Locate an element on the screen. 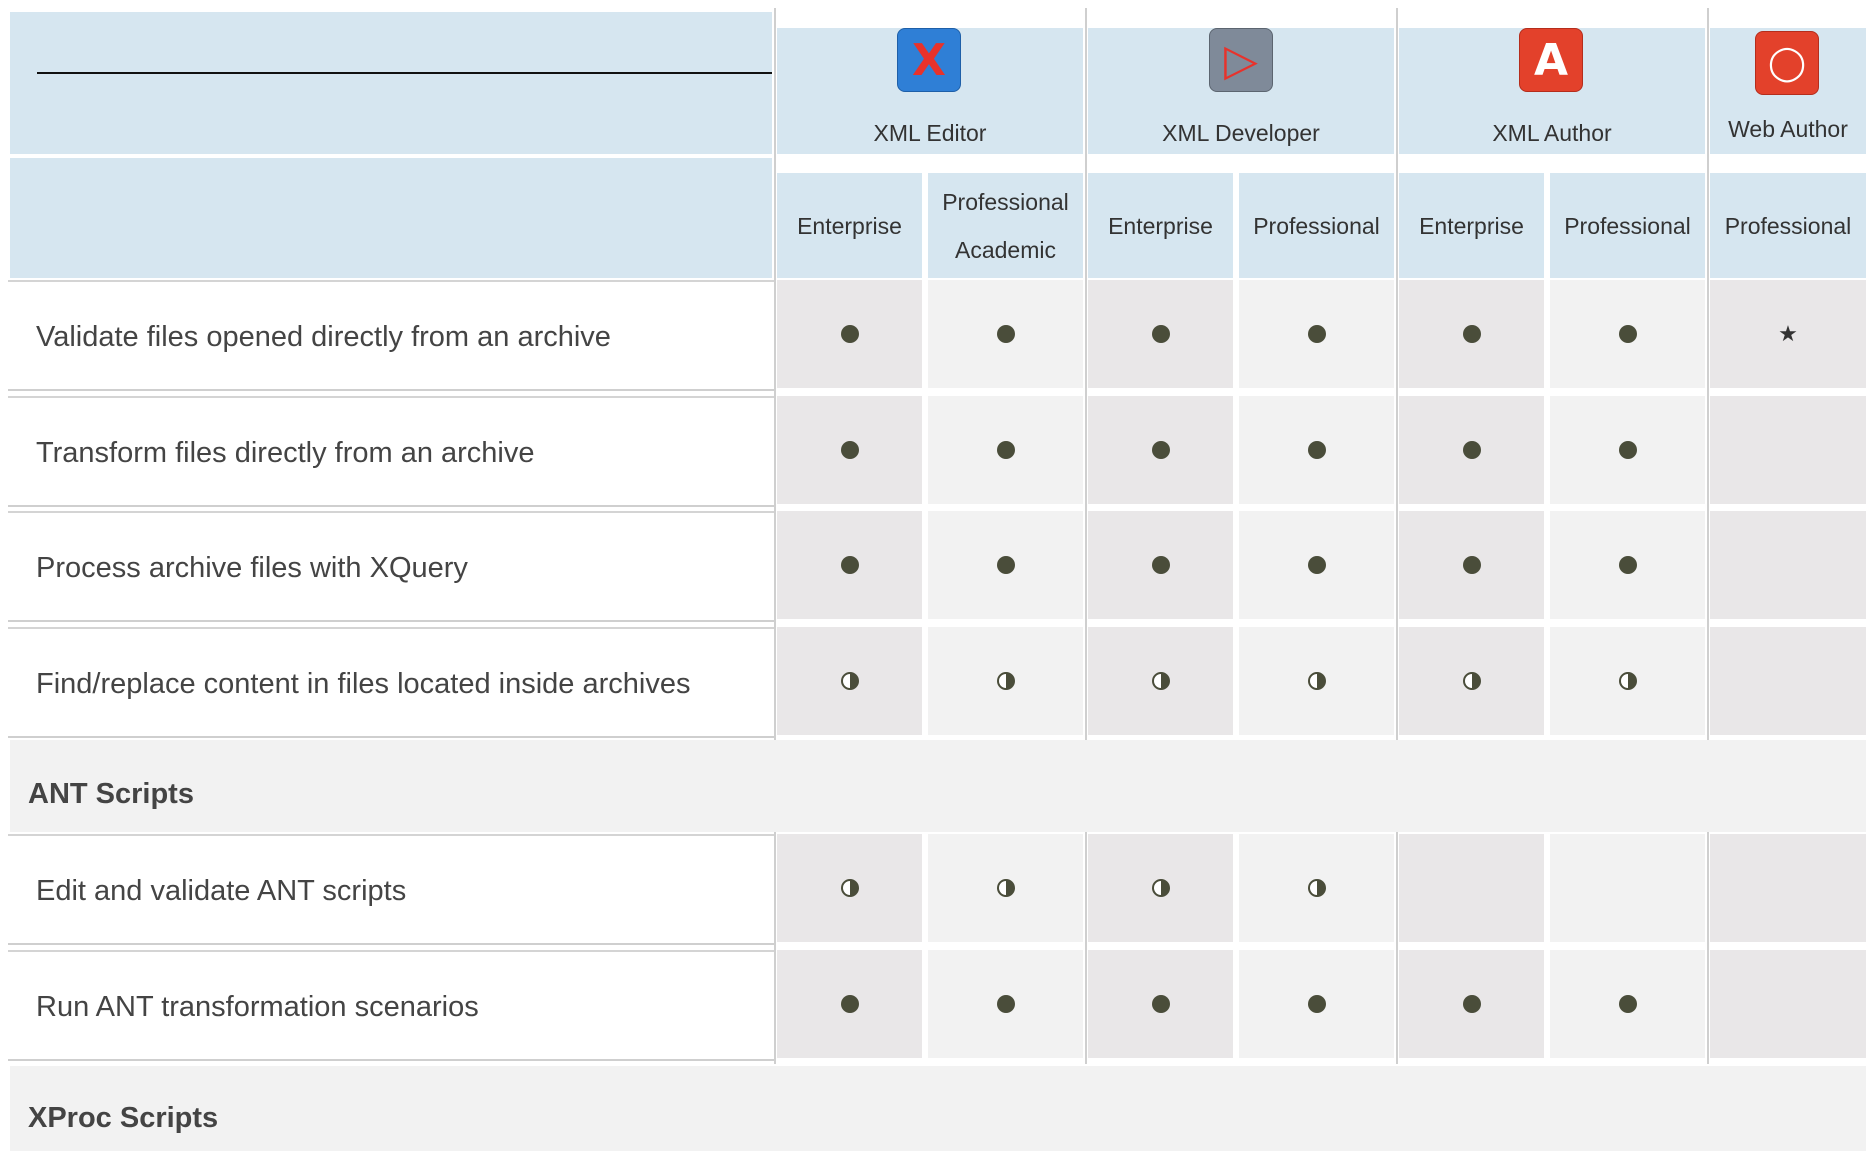 The height and width of the screenshot is (1151, 1866). edition-cell: Professional Academic is located at coordinates (1005, 225).